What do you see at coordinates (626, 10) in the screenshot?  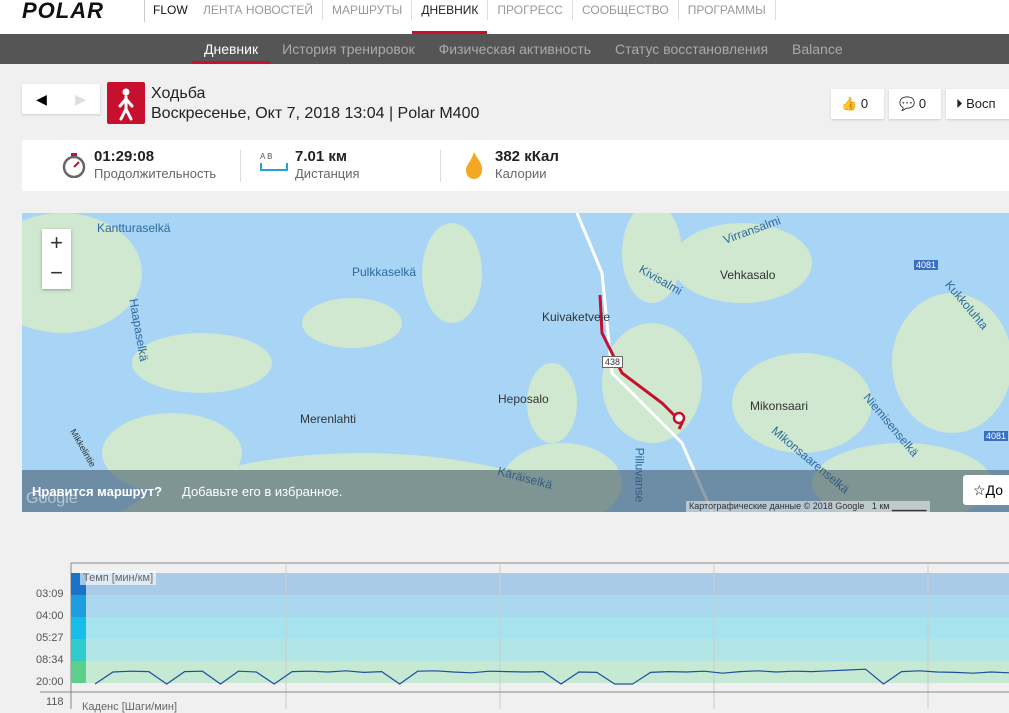 I see `nav-community: СООБЩЕСТВО` at bounding box center [626, 10].